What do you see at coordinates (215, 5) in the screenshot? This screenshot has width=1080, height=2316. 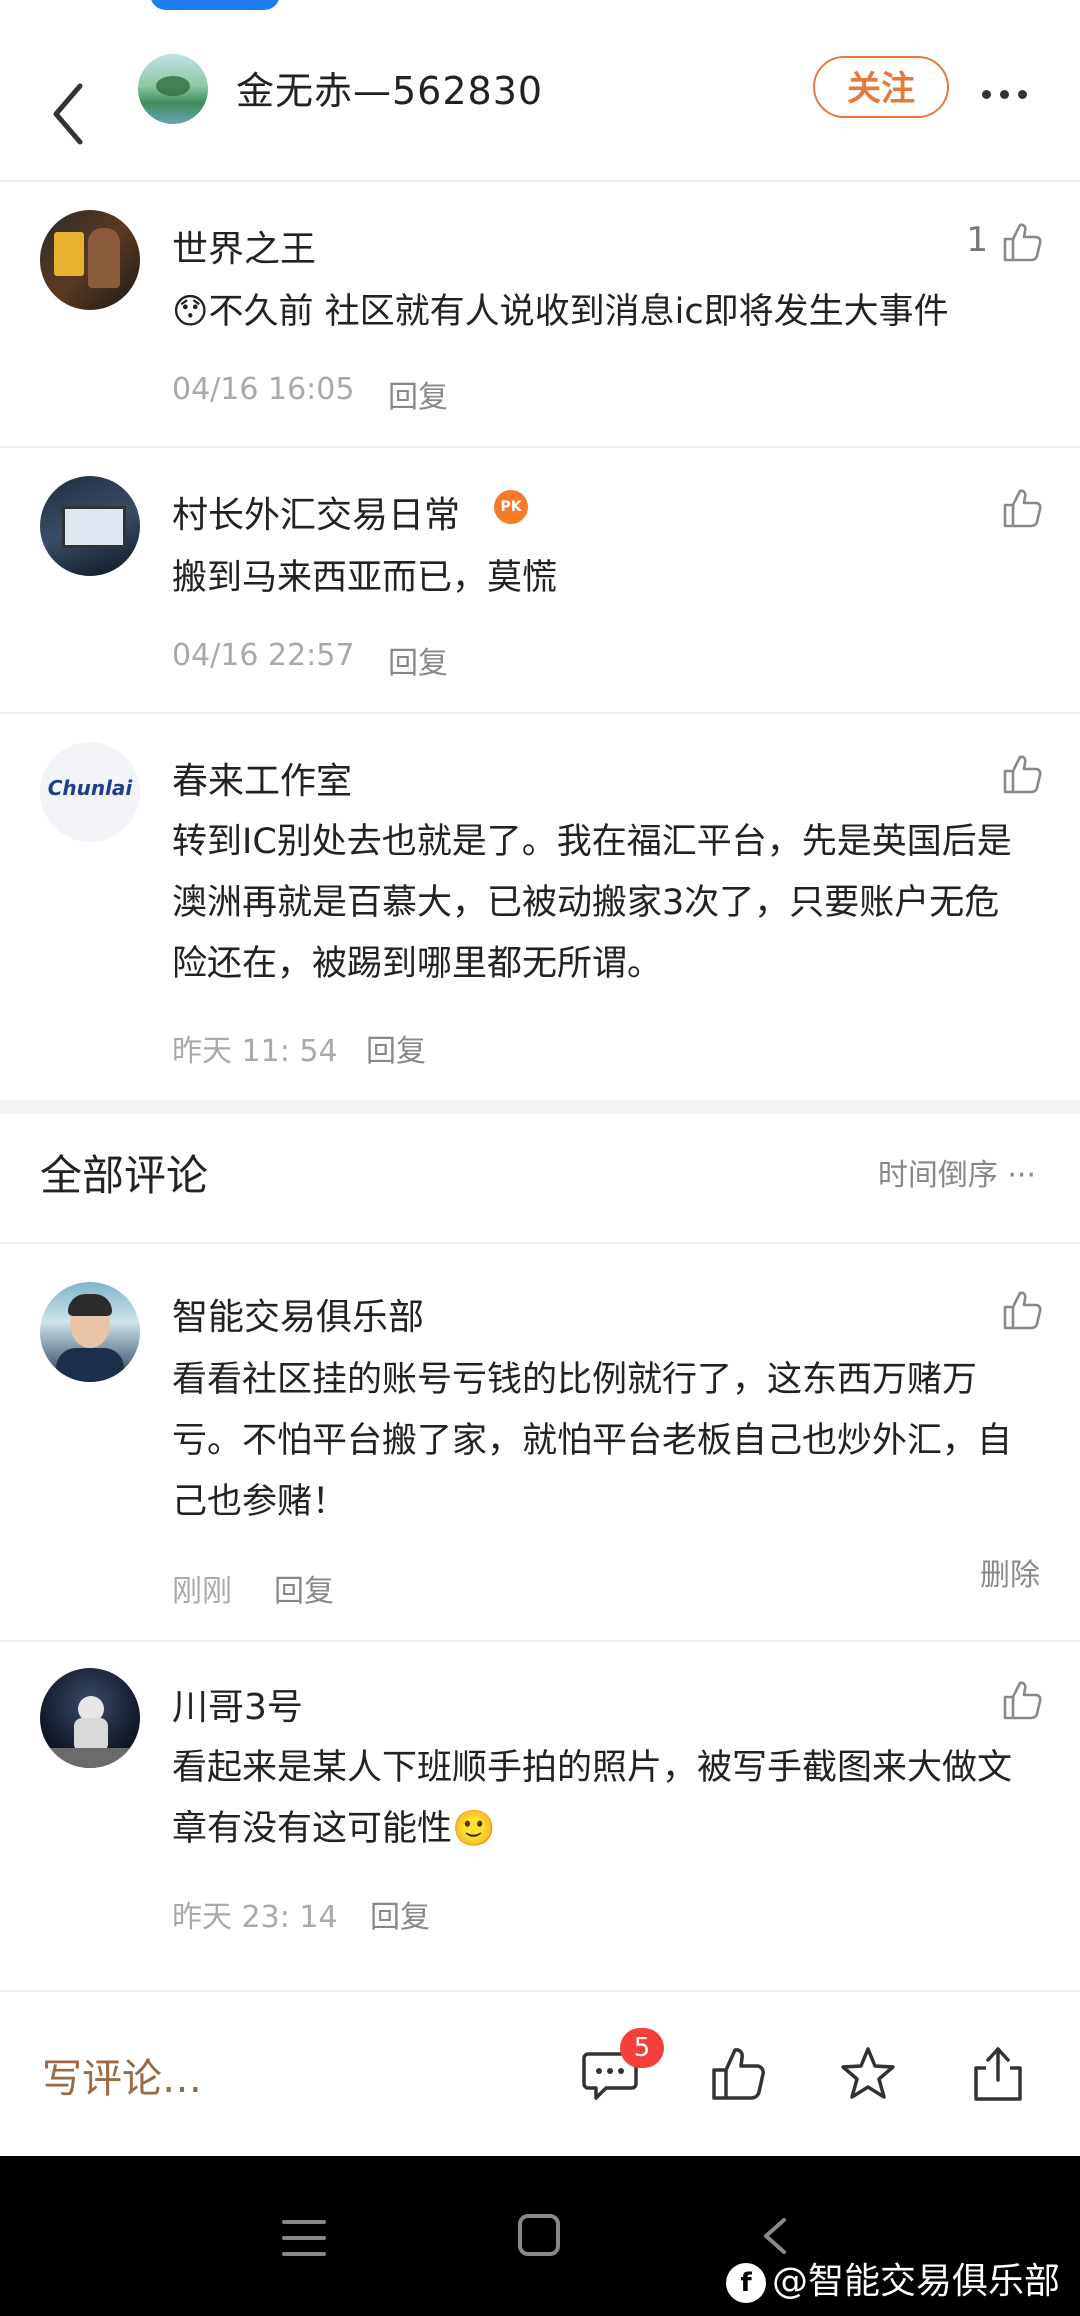 I see `tab-indicator` at bounding box center [215, 5].